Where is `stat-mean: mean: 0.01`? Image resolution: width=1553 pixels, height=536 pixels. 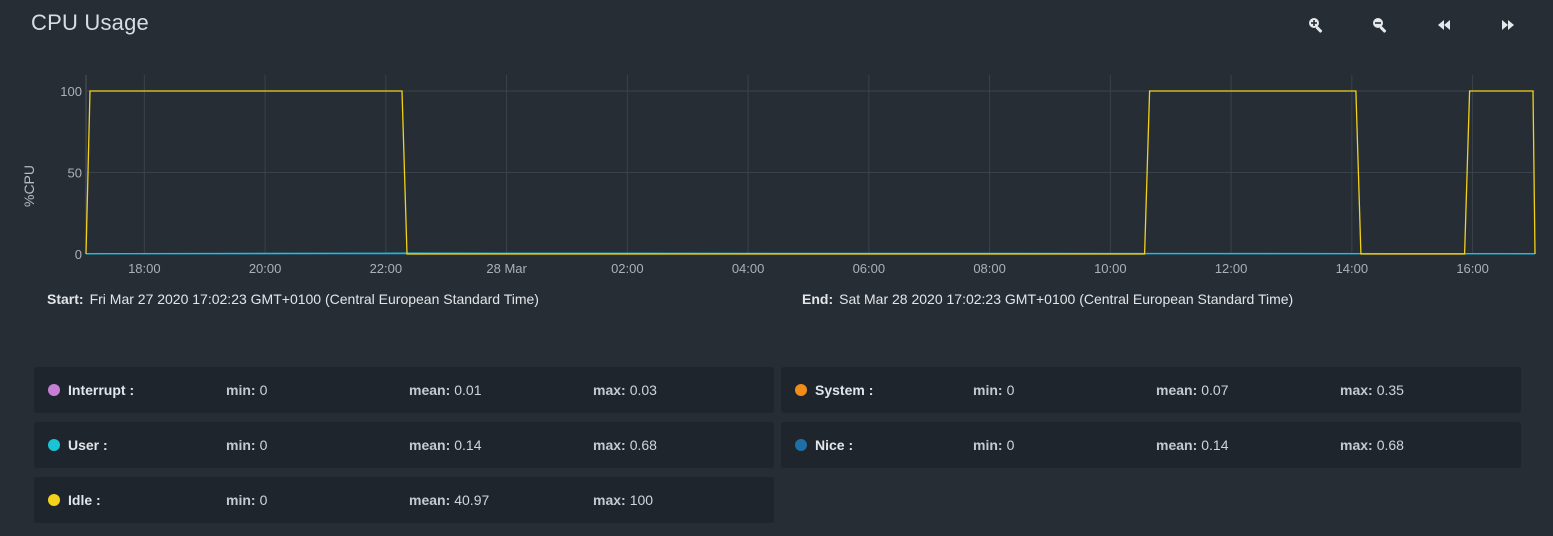 stat-mean: mean: 0.01 is located at coordinates (445, 390).